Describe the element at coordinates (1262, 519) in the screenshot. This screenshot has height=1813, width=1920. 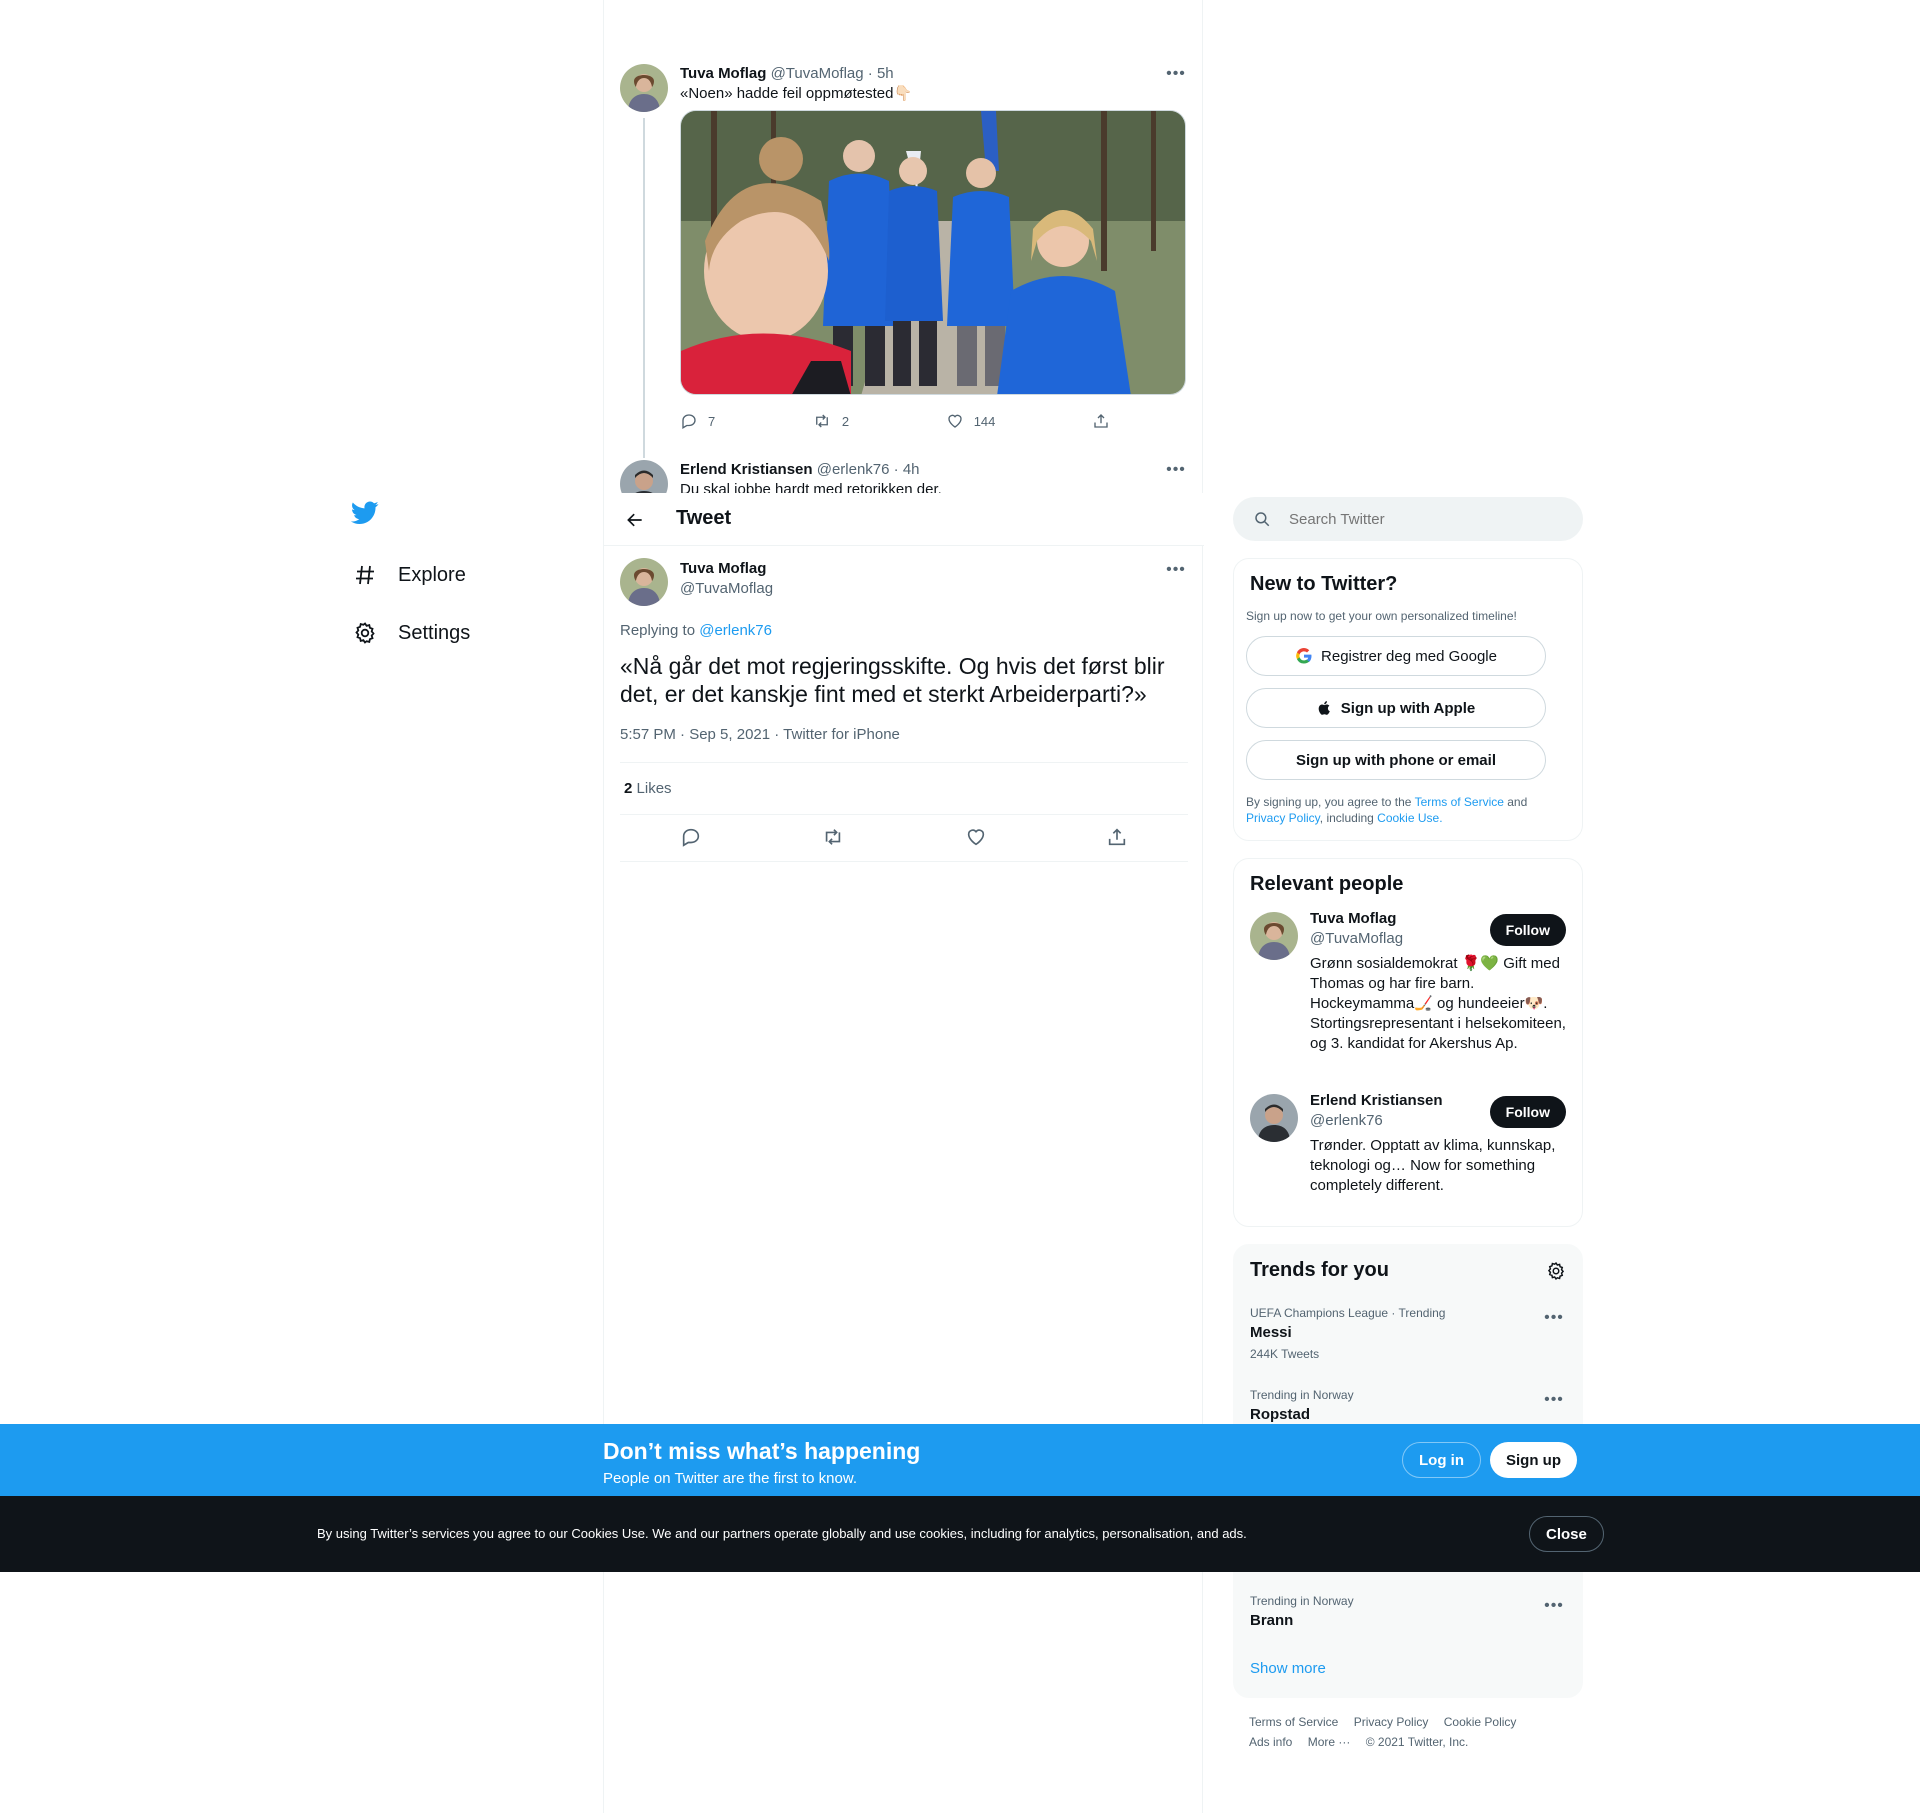
I see `search-icon` at that location.